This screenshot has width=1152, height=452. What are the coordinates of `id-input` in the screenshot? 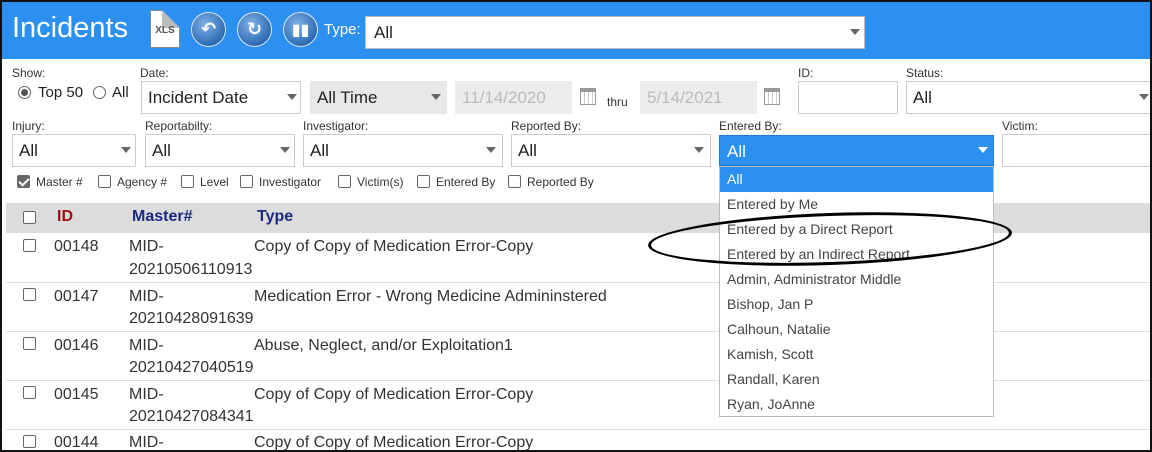 It's located at (848, 97).